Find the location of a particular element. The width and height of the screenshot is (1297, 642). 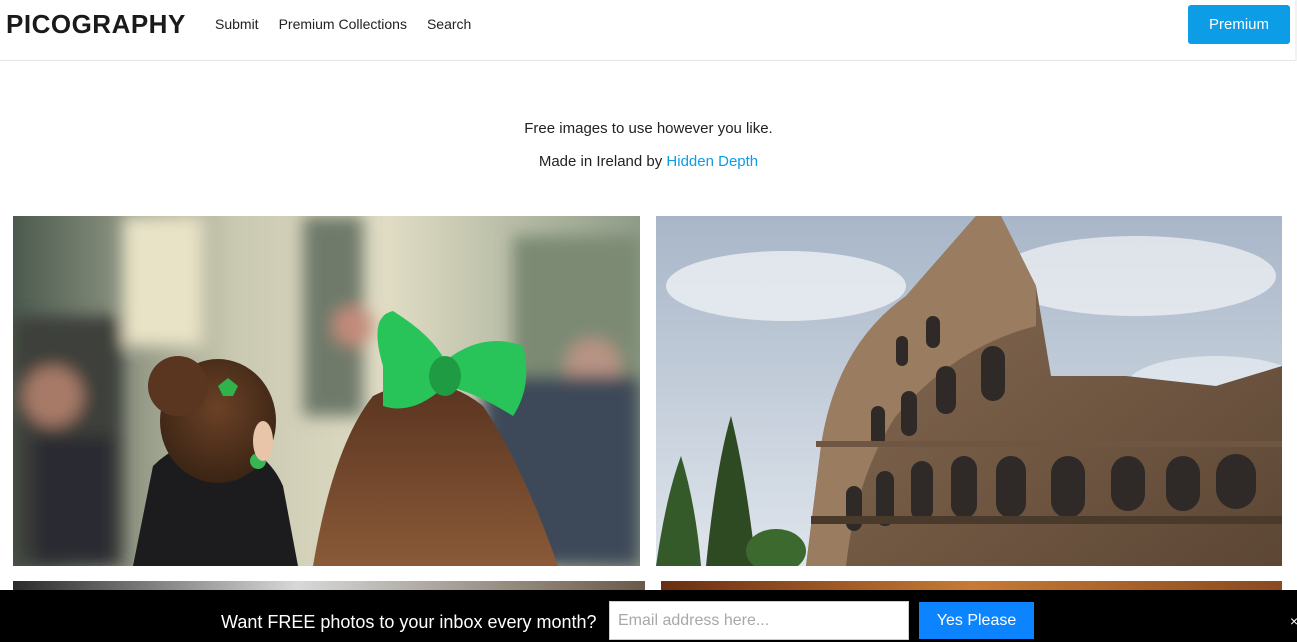

nav-submit-link: Submit is located at coordinates (237, 24).